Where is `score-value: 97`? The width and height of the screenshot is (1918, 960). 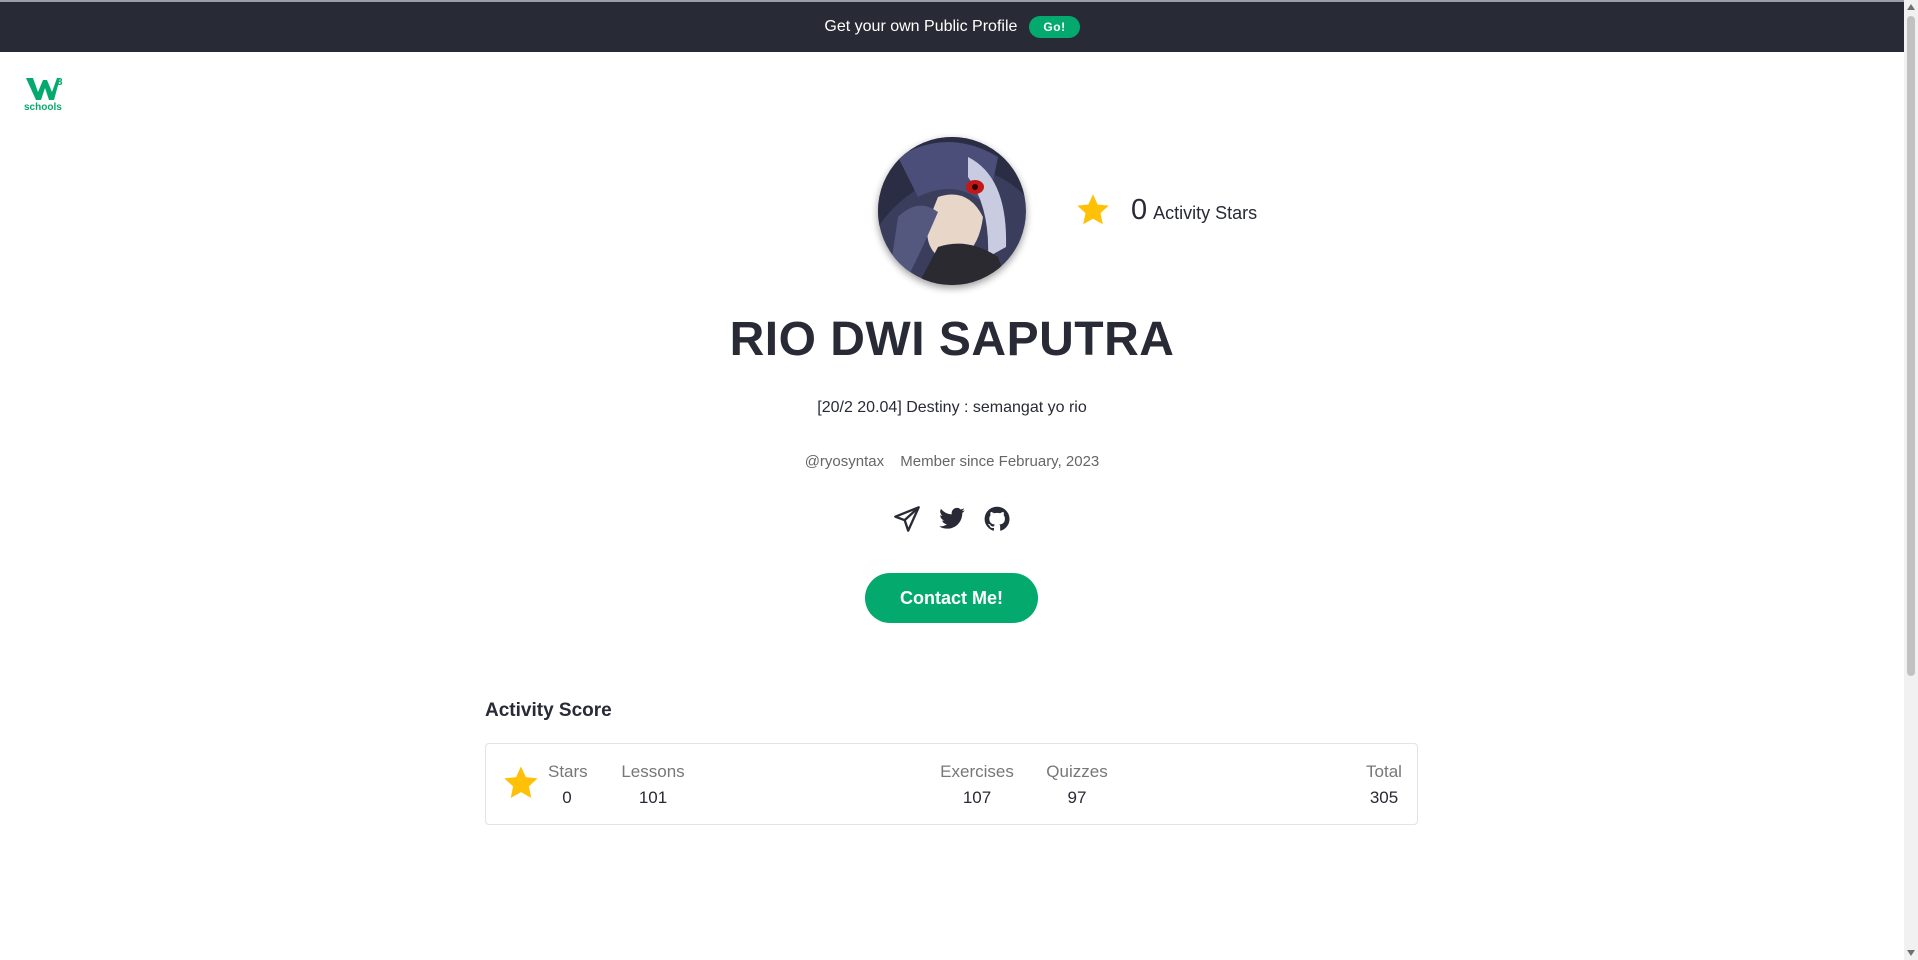 score-value: 97 is located at coordinates (1077, 797).